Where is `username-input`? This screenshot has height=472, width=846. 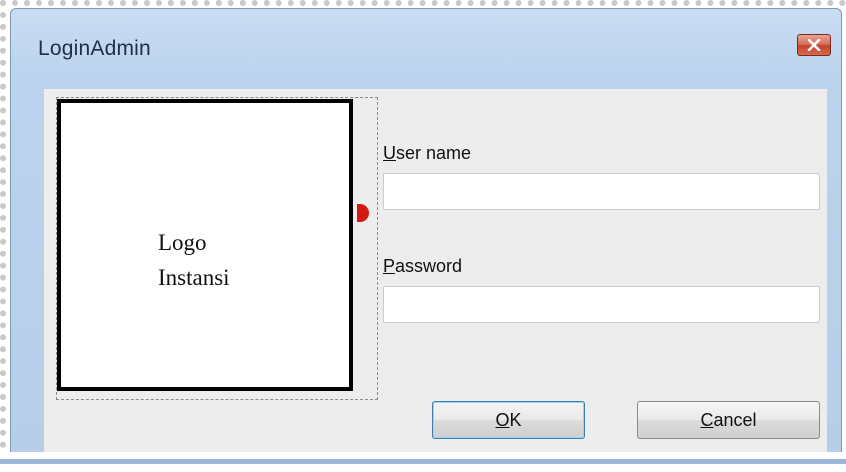 username-input is located at coordinates (601, 191).